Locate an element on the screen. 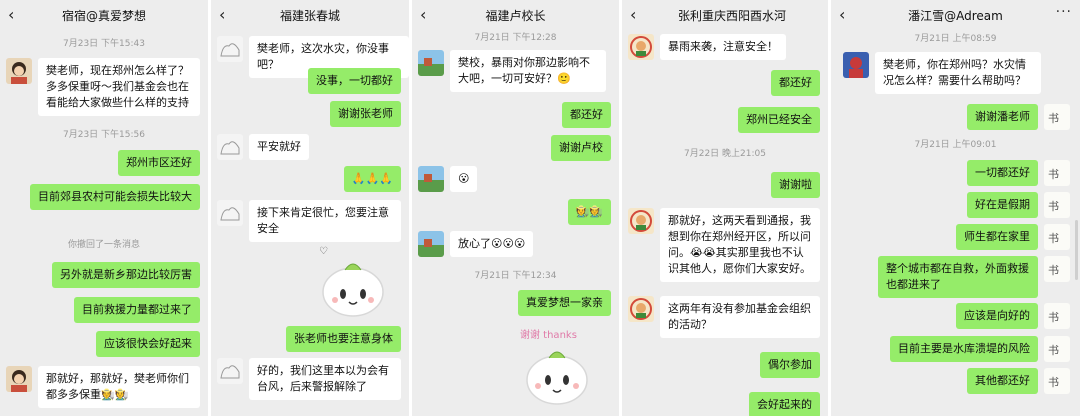  timestamp: 7月21日 上午09:01 is located at coordinates (955, 145).